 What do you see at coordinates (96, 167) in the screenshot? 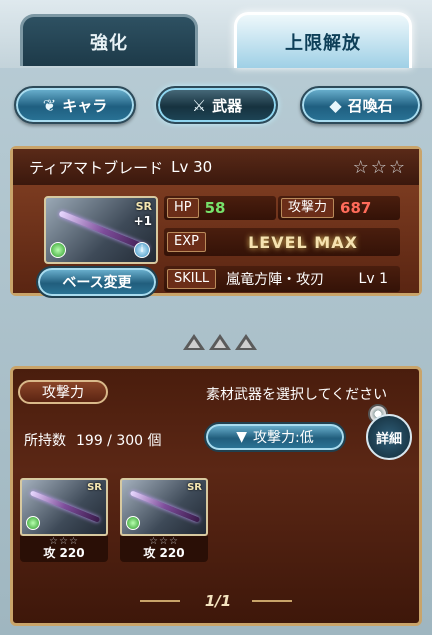
I see `weapon-name: ティアマトブレード` at bounding box center [96, 167].